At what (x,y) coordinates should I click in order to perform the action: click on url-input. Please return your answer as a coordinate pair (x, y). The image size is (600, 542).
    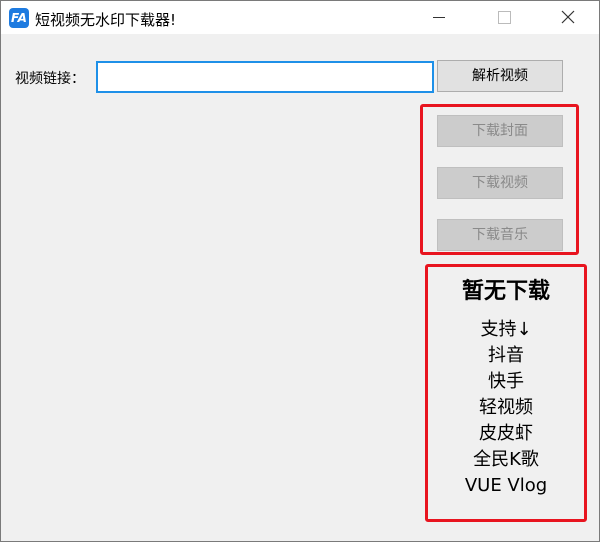
    Looking at the image, I should click on (265, 77).